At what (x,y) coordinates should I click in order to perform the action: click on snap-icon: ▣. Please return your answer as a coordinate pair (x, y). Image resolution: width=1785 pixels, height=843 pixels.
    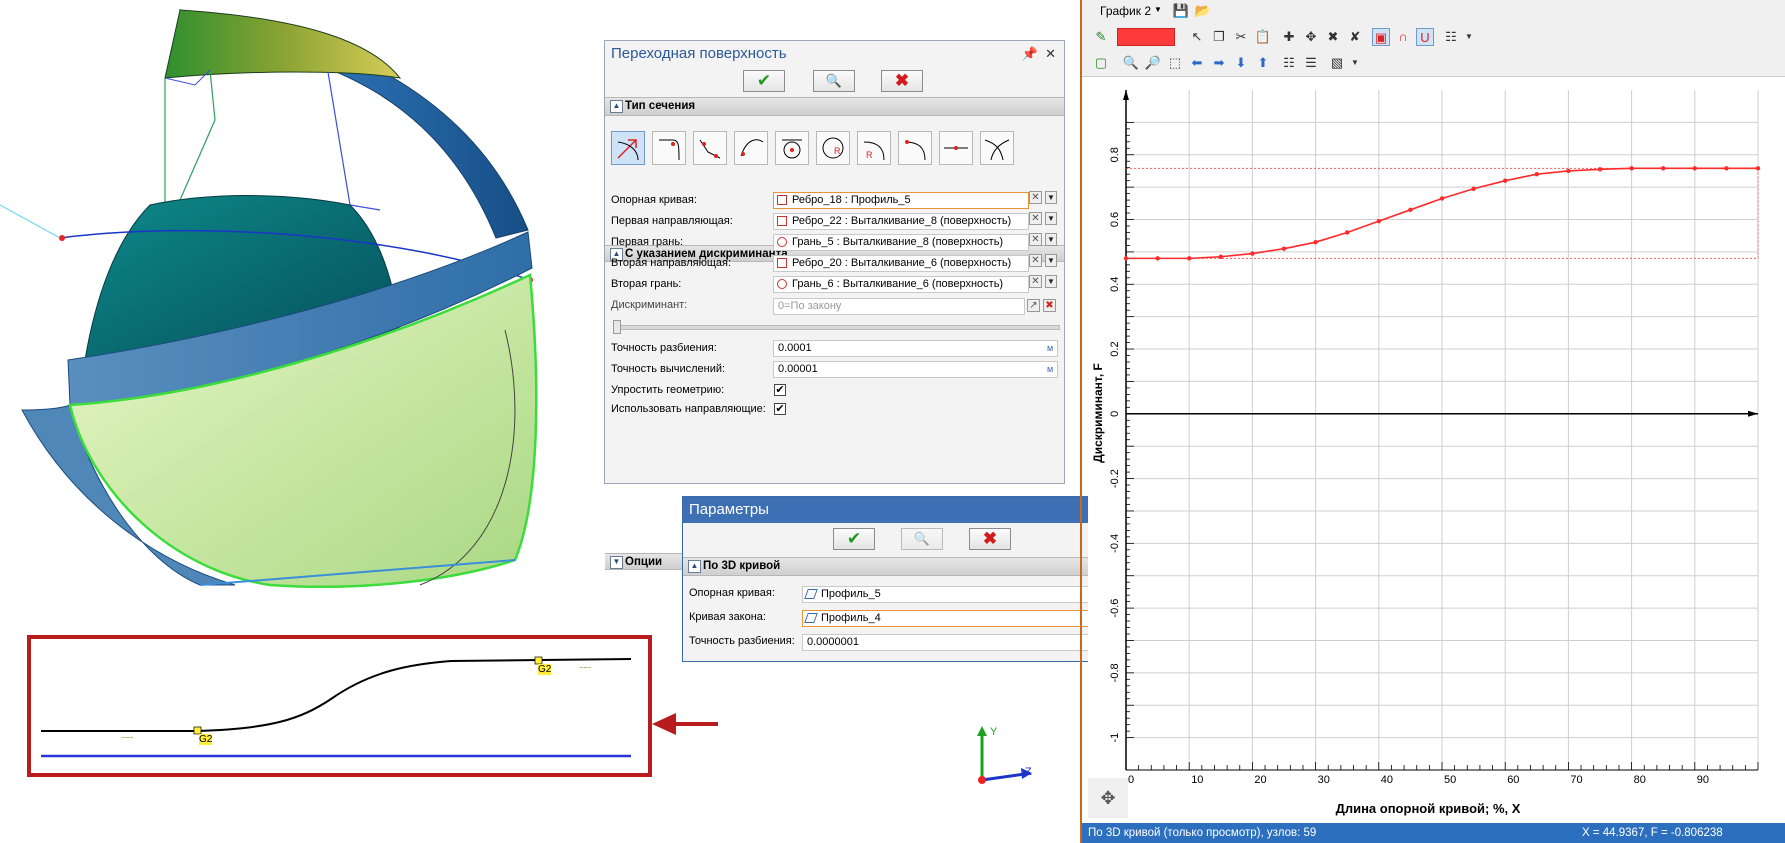
    Looking at the image, I should click on (1381, 37).